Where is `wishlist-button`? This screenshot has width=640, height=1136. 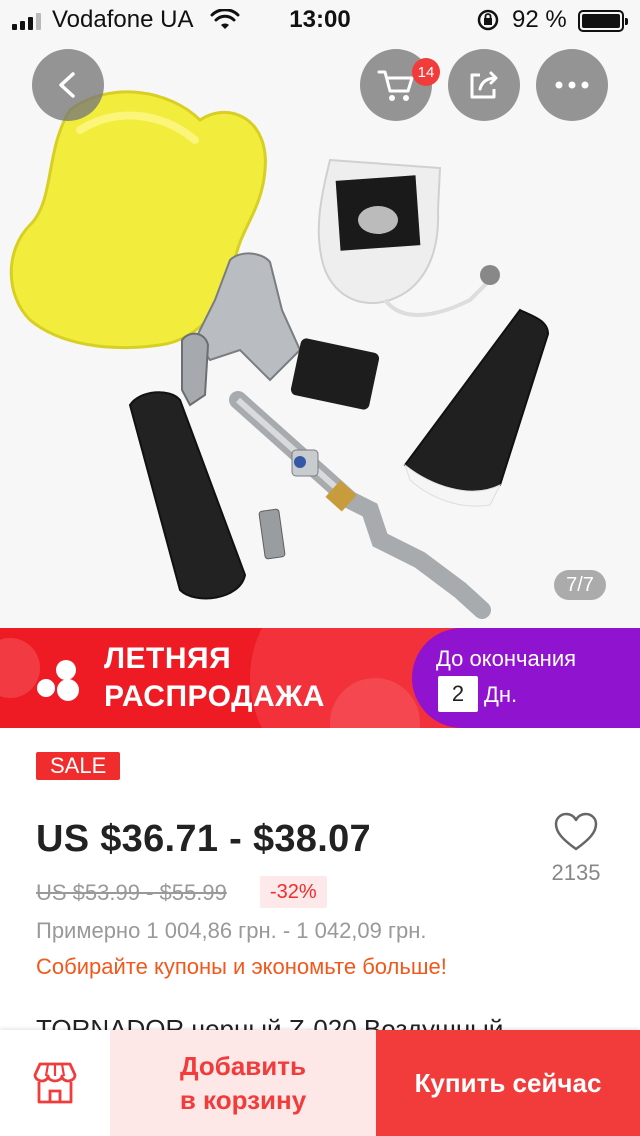
wishlist-button is located at coordinates (576, 834).